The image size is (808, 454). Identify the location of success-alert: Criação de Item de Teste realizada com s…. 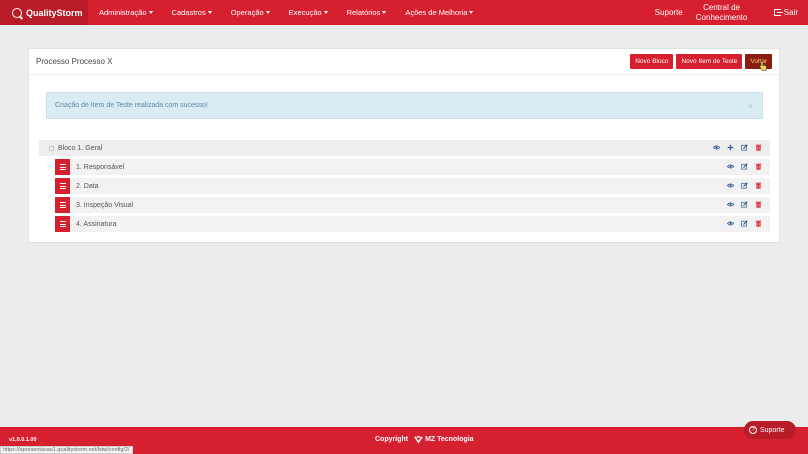
(404, 105).